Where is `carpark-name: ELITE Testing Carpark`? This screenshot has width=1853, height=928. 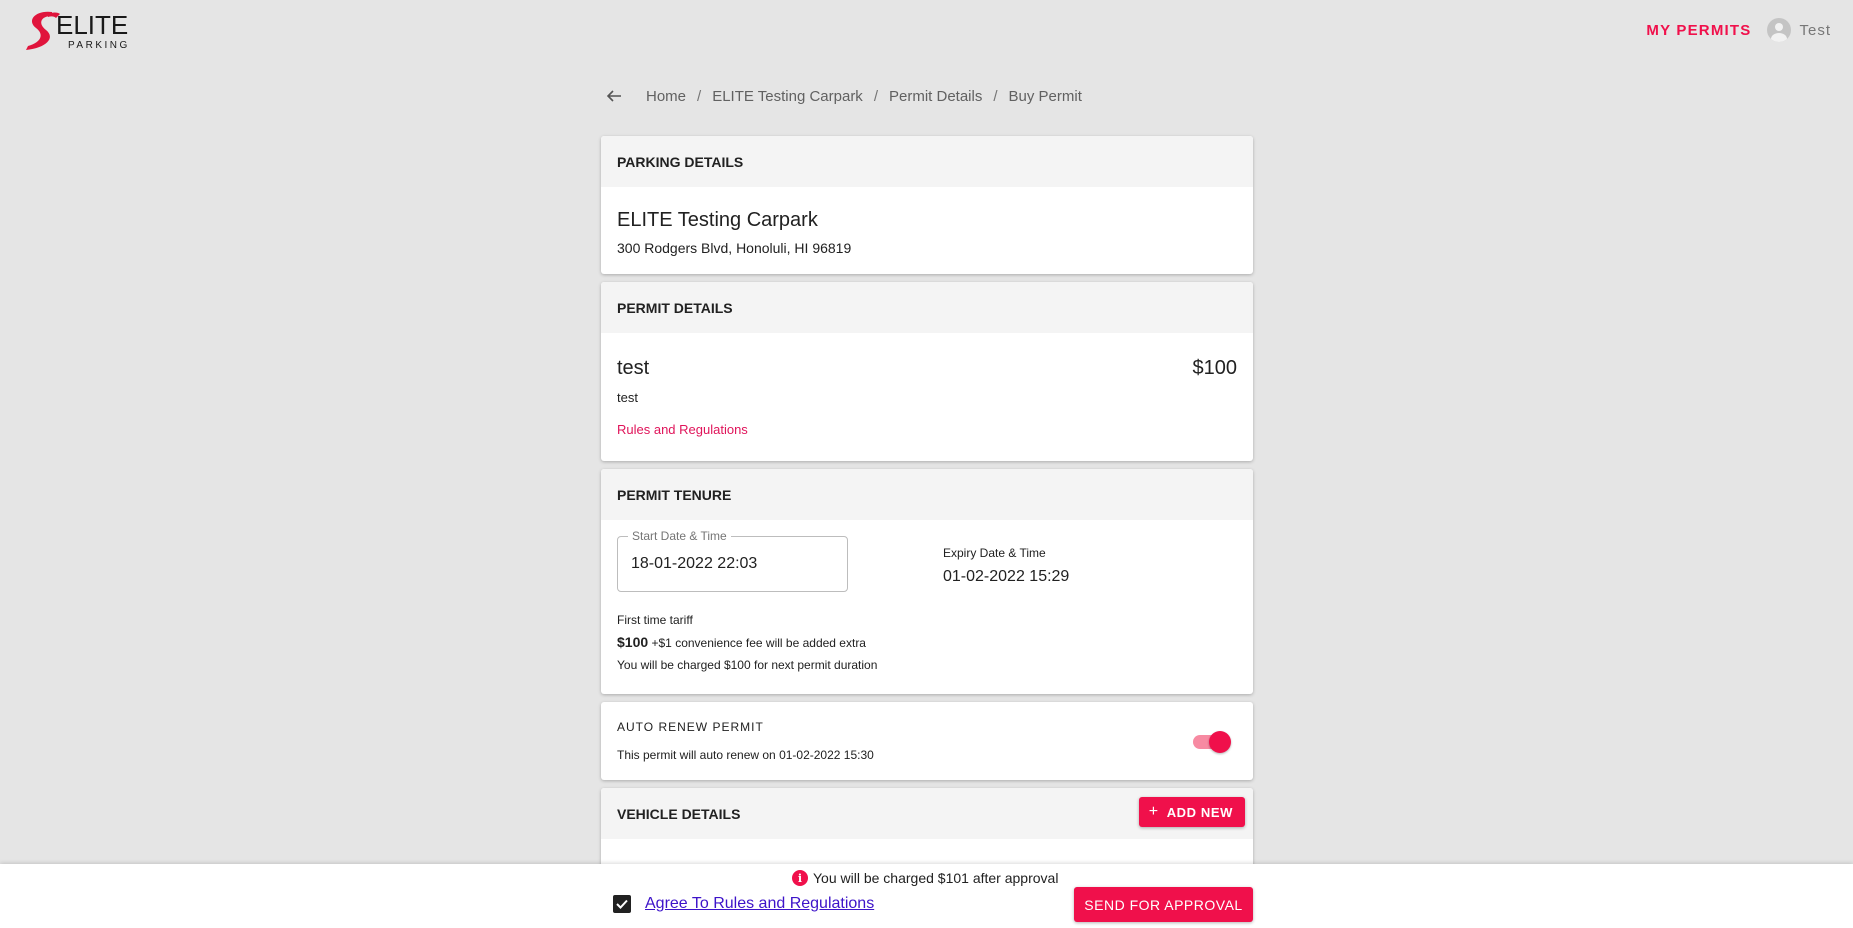 carpark-name: ELITE Testing Carpark is located at coordinates (717, 220).